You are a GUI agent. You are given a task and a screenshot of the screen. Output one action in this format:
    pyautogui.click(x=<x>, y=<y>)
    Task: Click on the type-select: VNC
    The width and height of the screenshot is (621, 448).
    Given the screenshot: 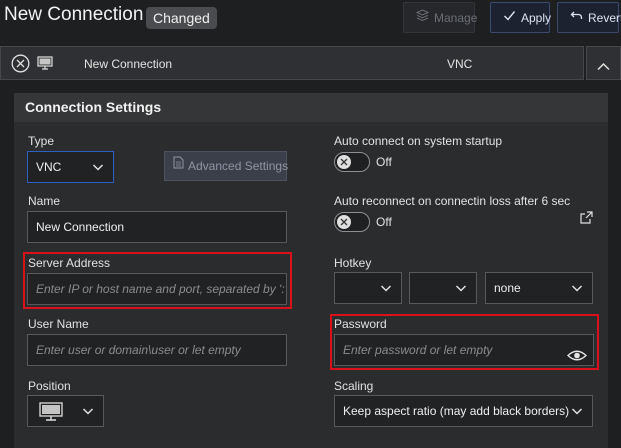 What is the action you would take?
    pyautogui.click(x=70, y=167)
    